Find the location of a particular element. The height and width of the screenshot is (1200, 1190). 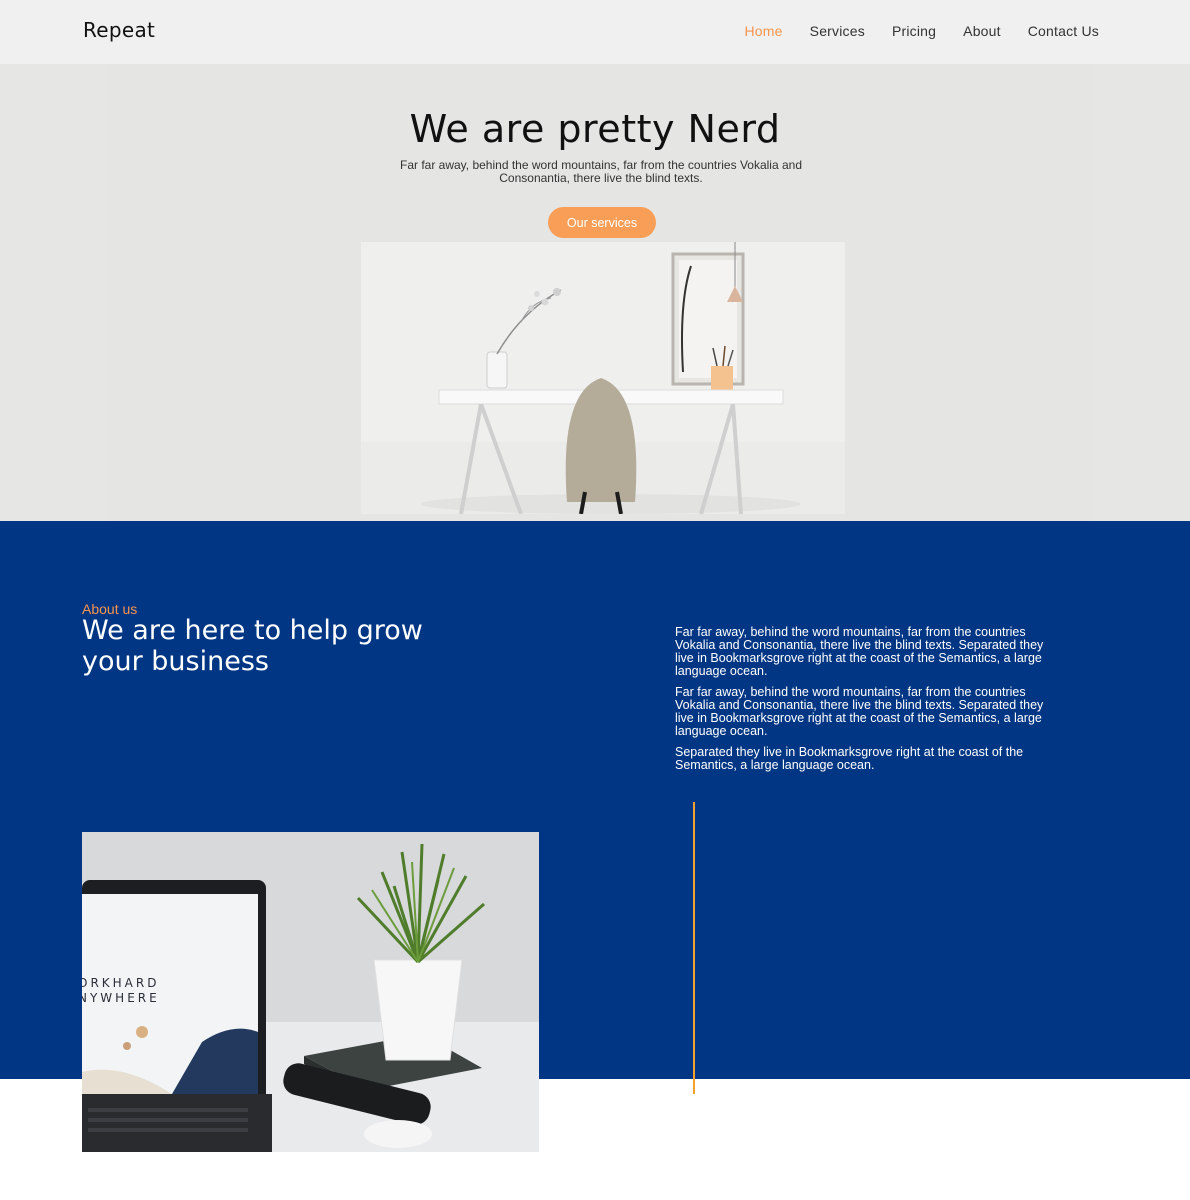

about-heading: We are here to help grow your business is located at coordinates (252, 646).